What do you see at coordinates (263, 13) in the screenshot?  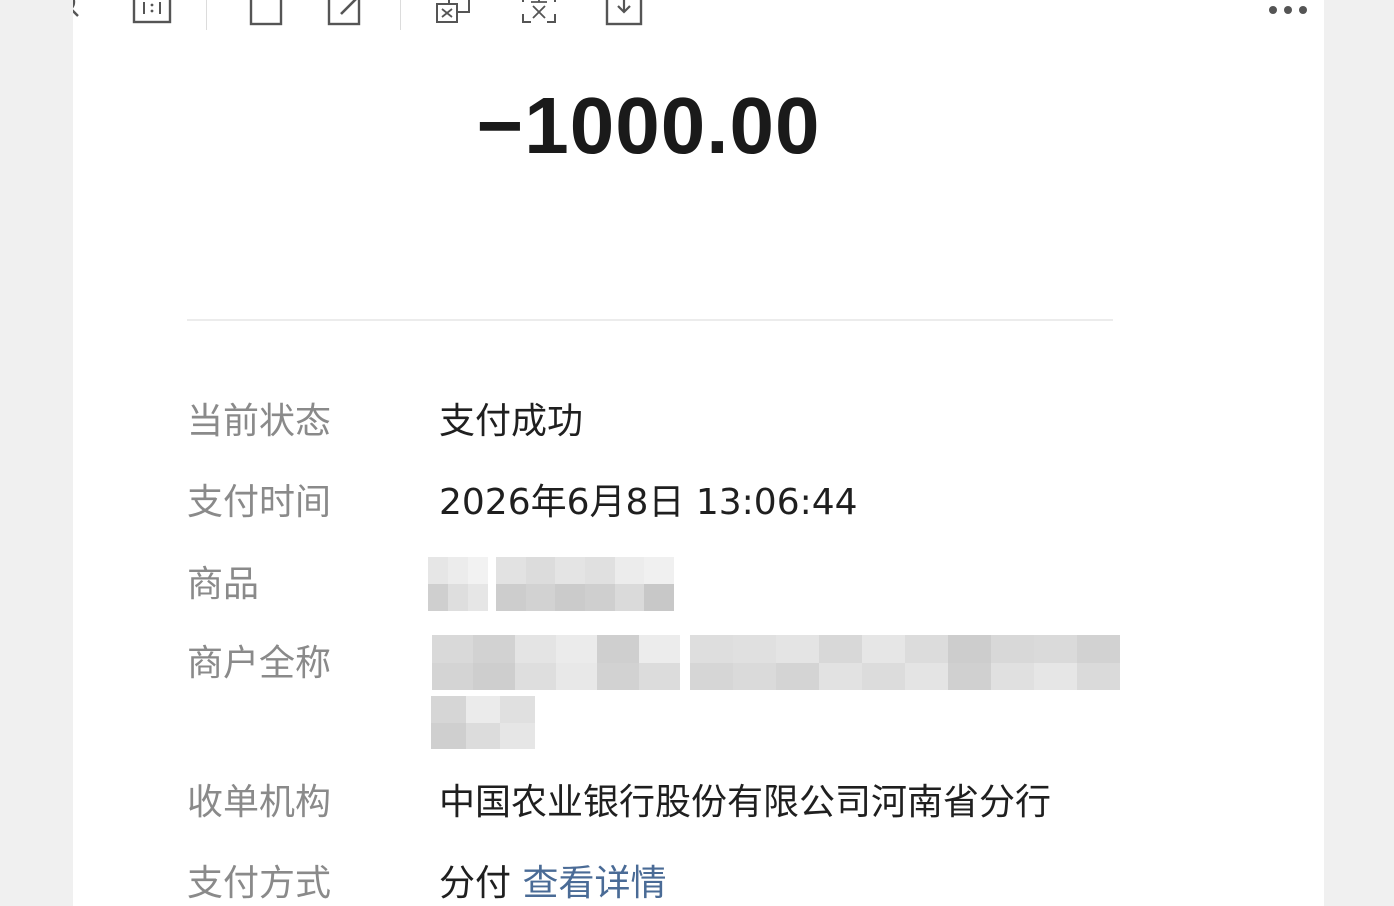 I see `crop-icon` at bounding box center [263, 13].